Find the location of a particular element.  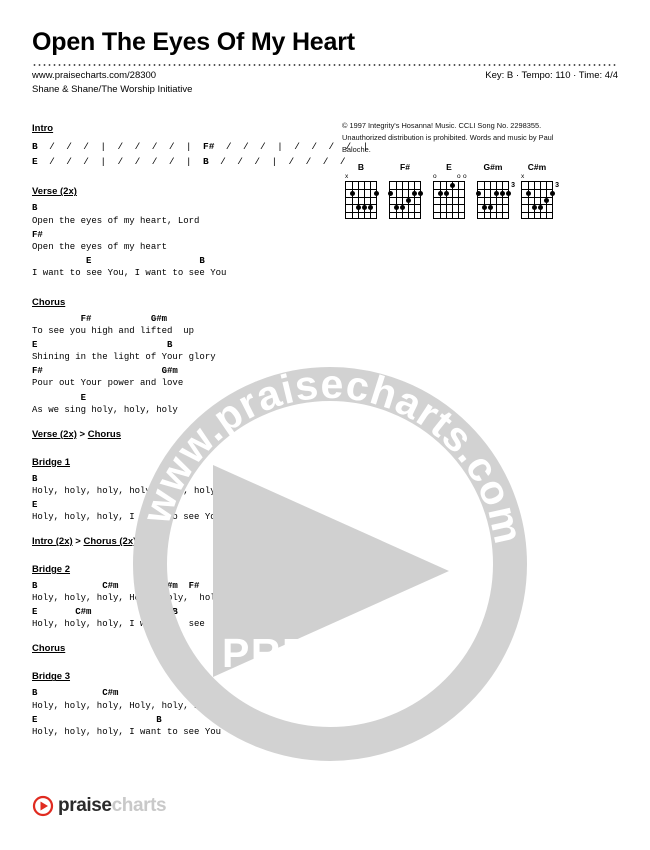

section-label: Bridge 1 is located at coordinates (51, 462).